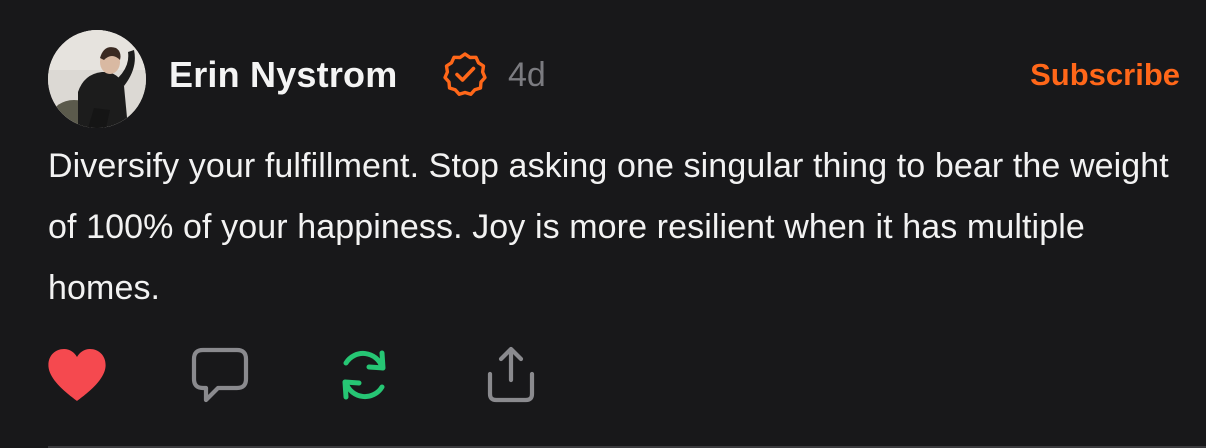 Image resolution: width=1206 pixels, height=448 pixels. What do you see at coordinates (308, 377) in the screenshot?
I see `post-actions` at bounding box center [308, 377].